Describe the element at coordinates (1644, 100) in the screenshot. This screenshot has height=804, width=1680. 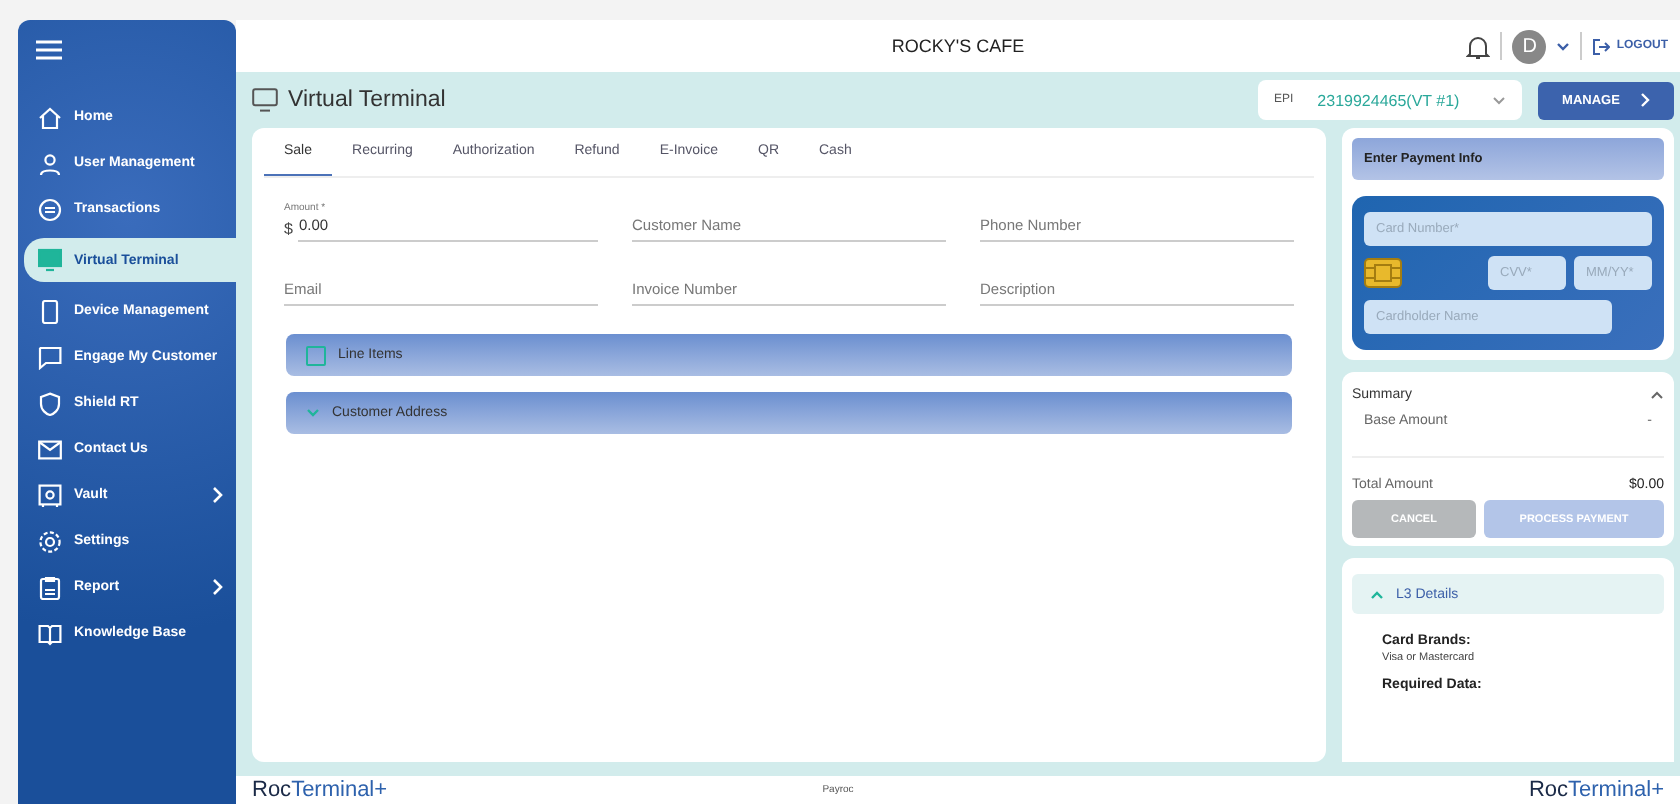
I see `chevron-right-icon` at that location.